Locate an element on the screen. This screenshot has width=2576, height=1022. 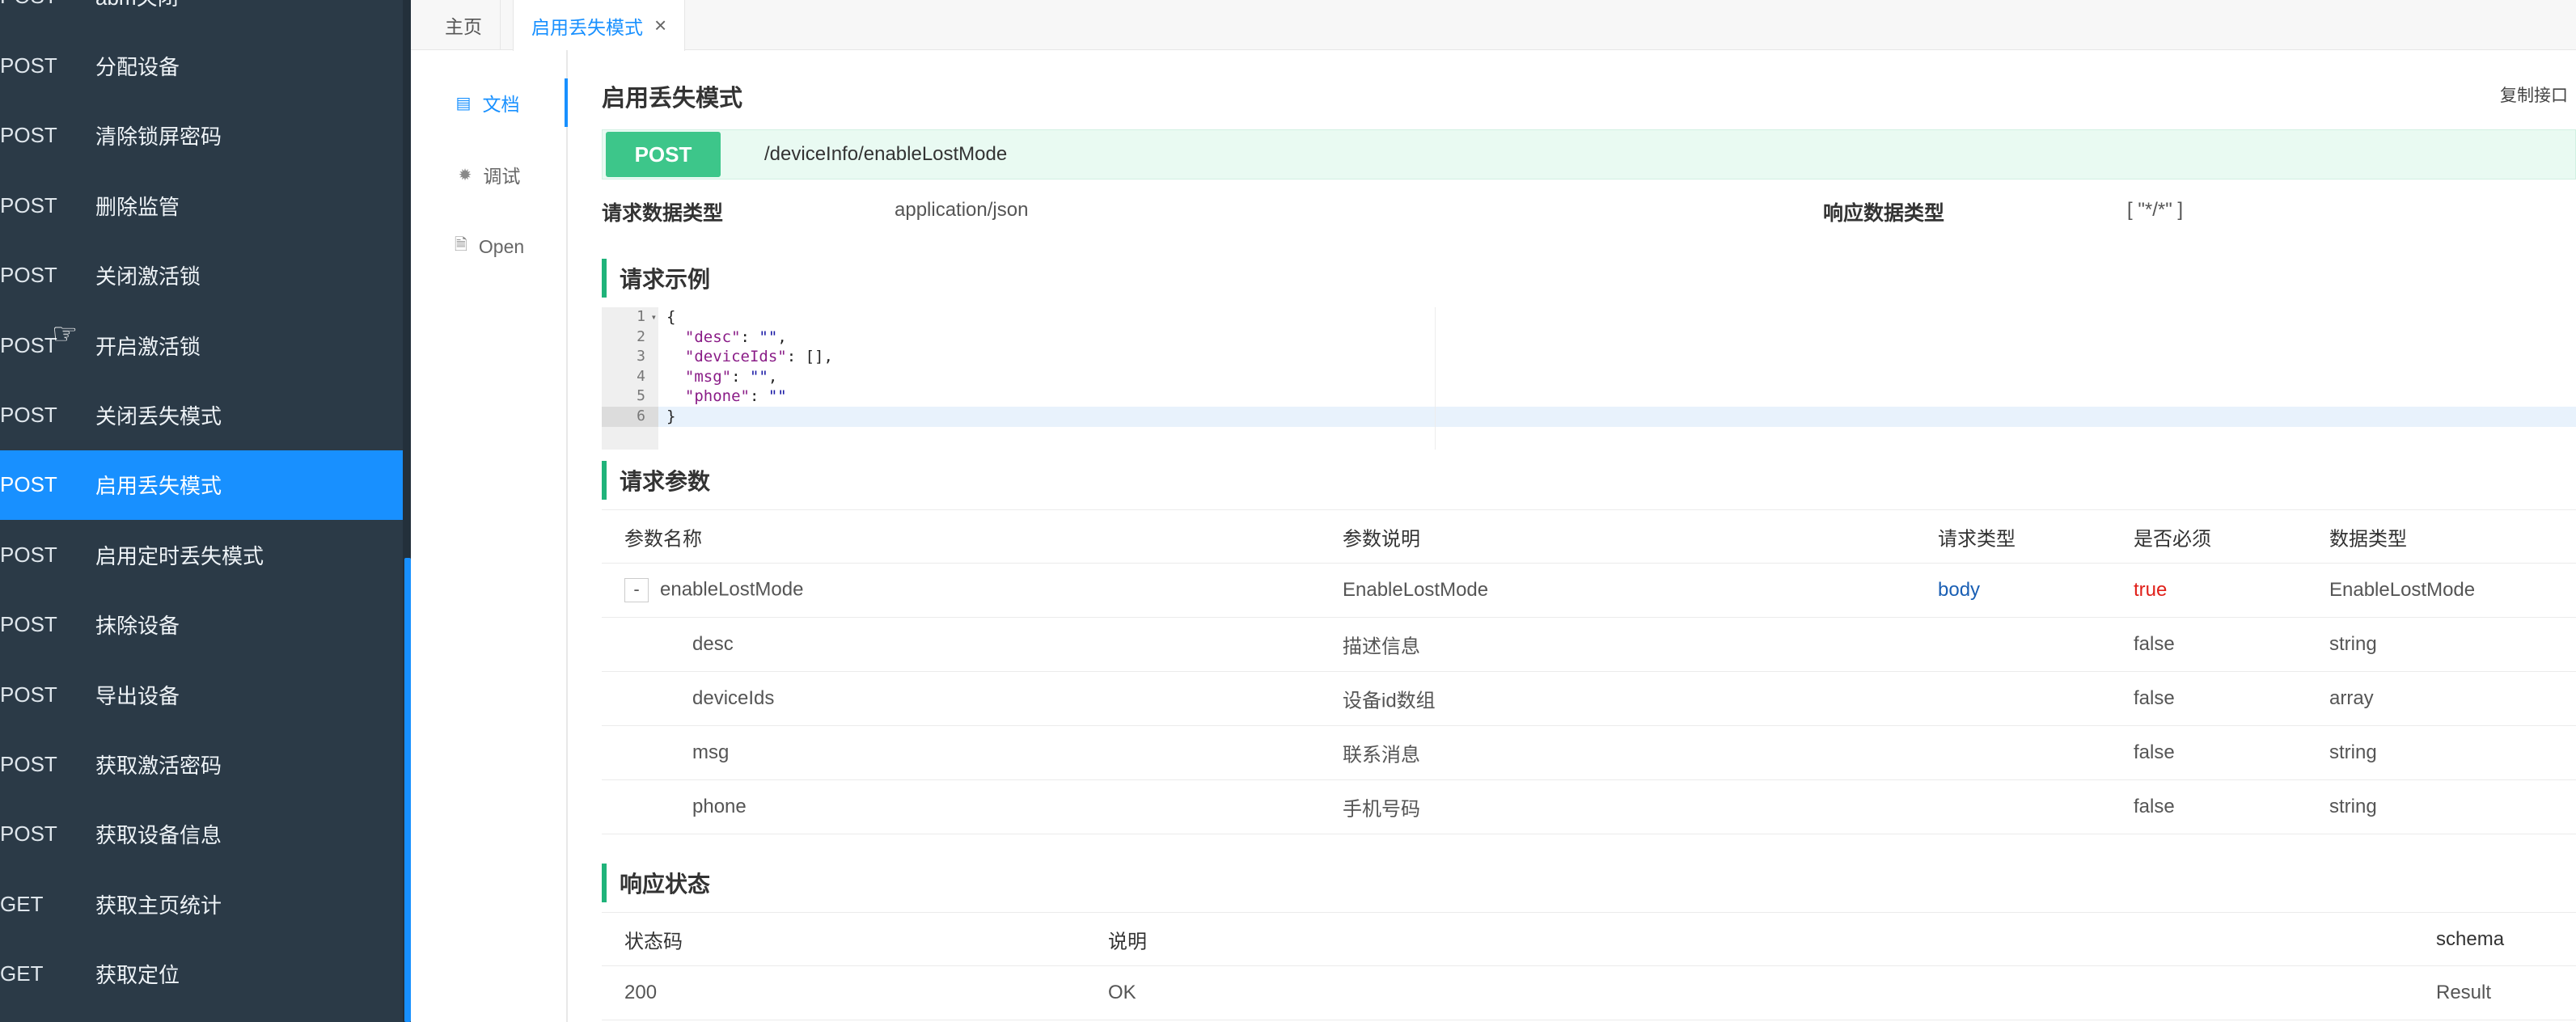
param-desc-cell: 描述信息 is located at coordinates (1381, 647).